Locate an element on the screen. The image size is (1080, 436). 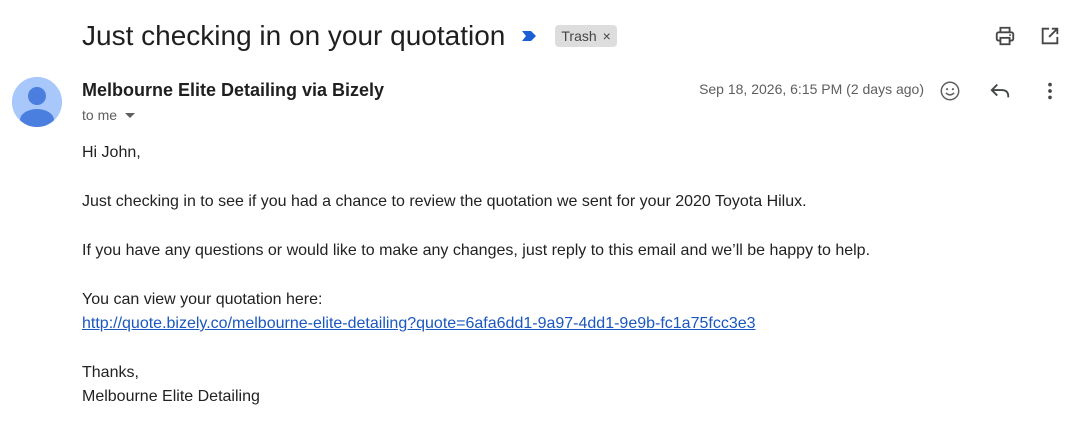
reply-icon is located at coordinates (1000, 91).